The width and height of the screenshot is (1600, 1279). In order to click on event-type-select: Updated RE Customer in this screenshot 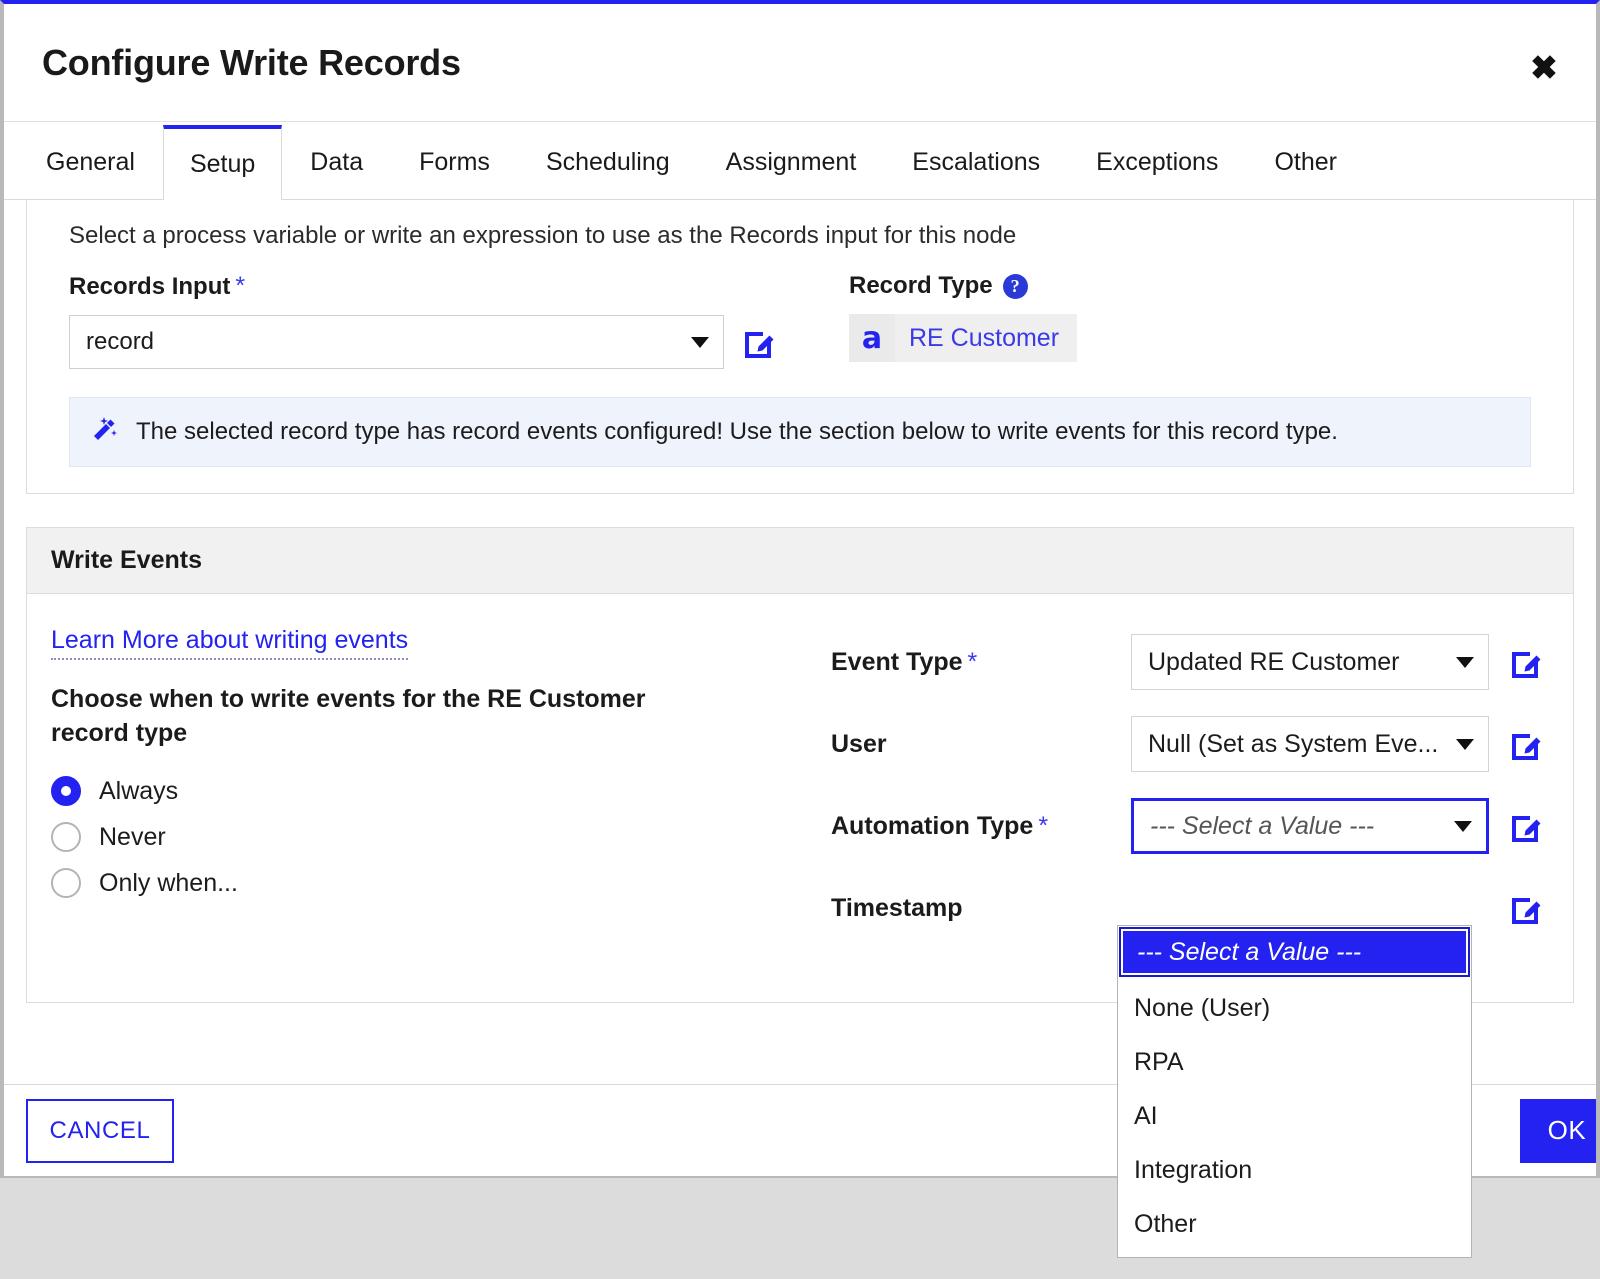, I will do `click(1310, 662)`.